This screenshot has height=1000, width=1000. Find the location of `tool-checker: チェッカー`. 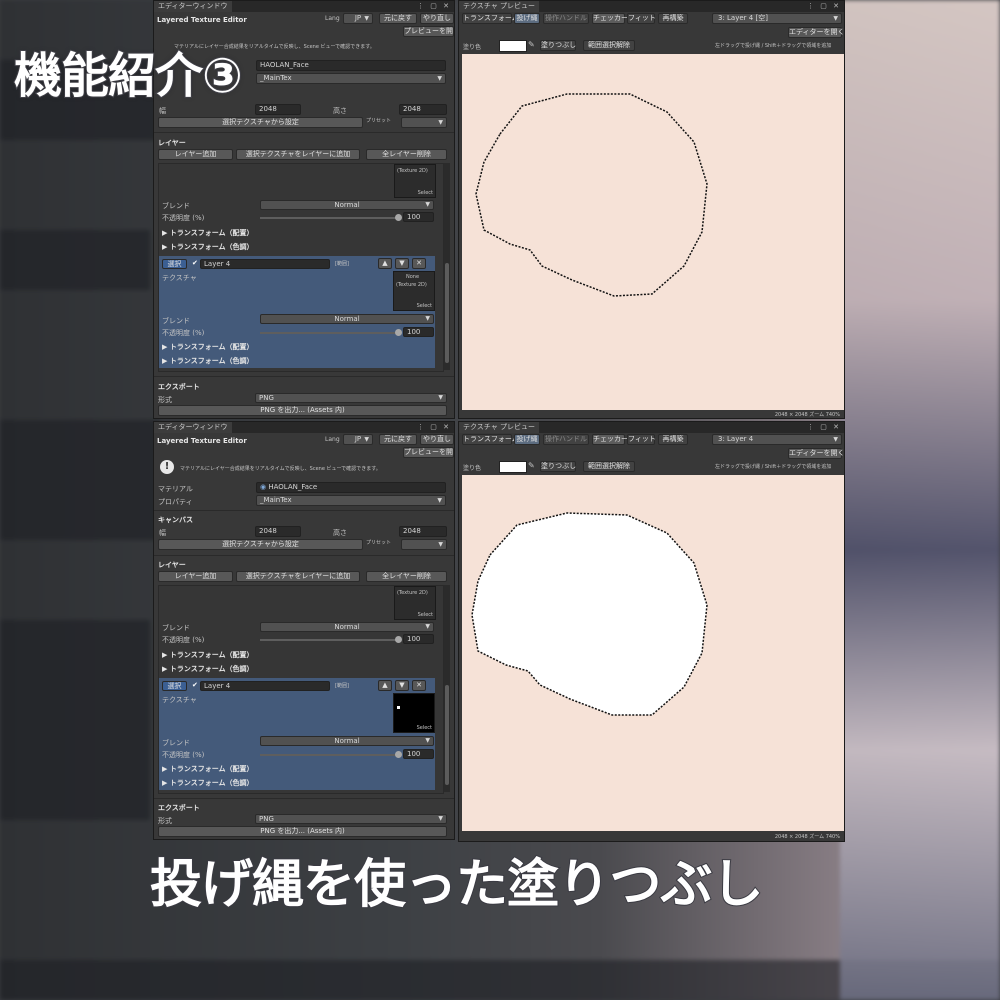

tool-checker: チェッカー is located at coordinates (610, 18).